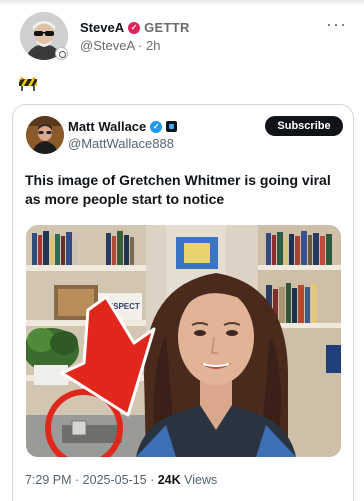 Image resolution: width=364 pixels, height=501 pixels. What do you see at coordinates (167, 27) in the screenshot?
I see `source-label: GETTR` at bounding box center [167, 27].